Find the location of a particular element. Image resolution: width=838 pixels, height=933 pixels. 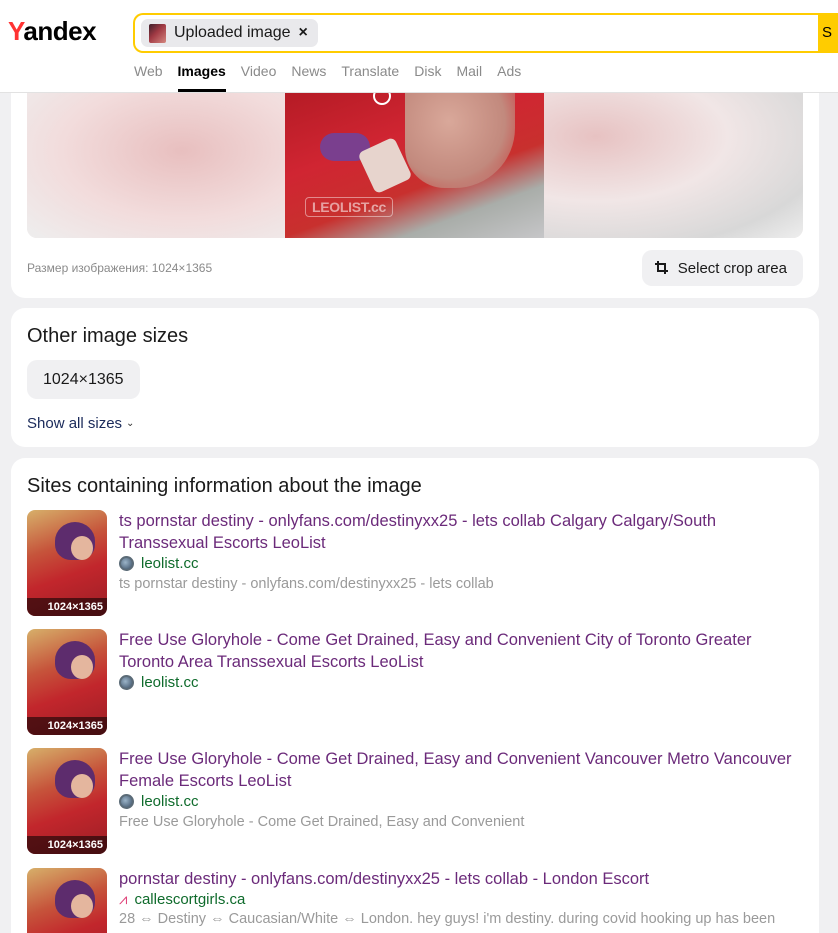

crop-button-label: Select crop area is located at coordinates (732, 268).